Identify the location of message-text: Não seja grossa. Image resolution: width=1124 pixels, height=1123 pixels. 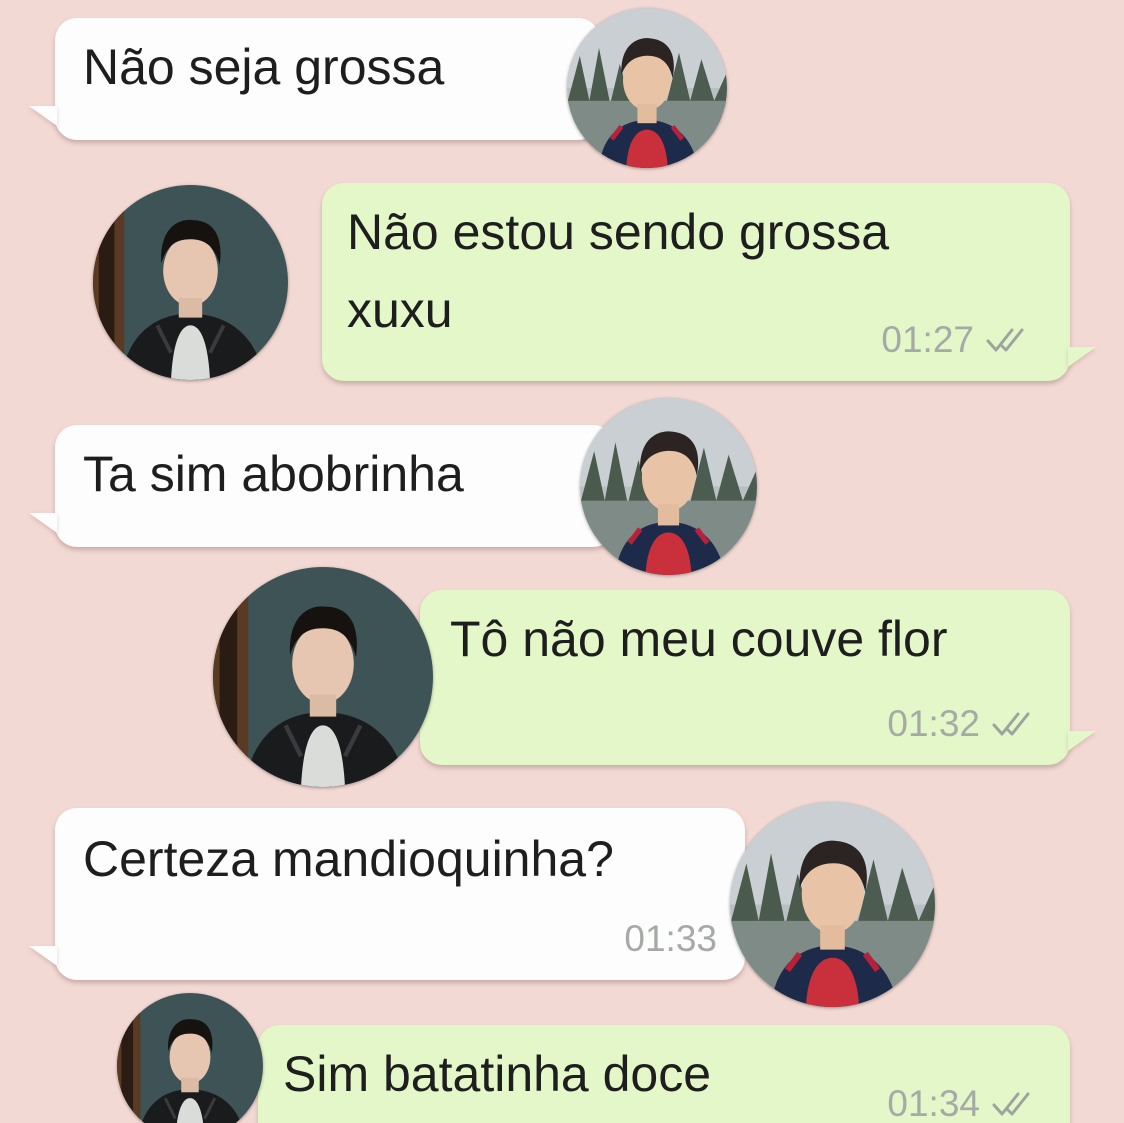
(264, 67).